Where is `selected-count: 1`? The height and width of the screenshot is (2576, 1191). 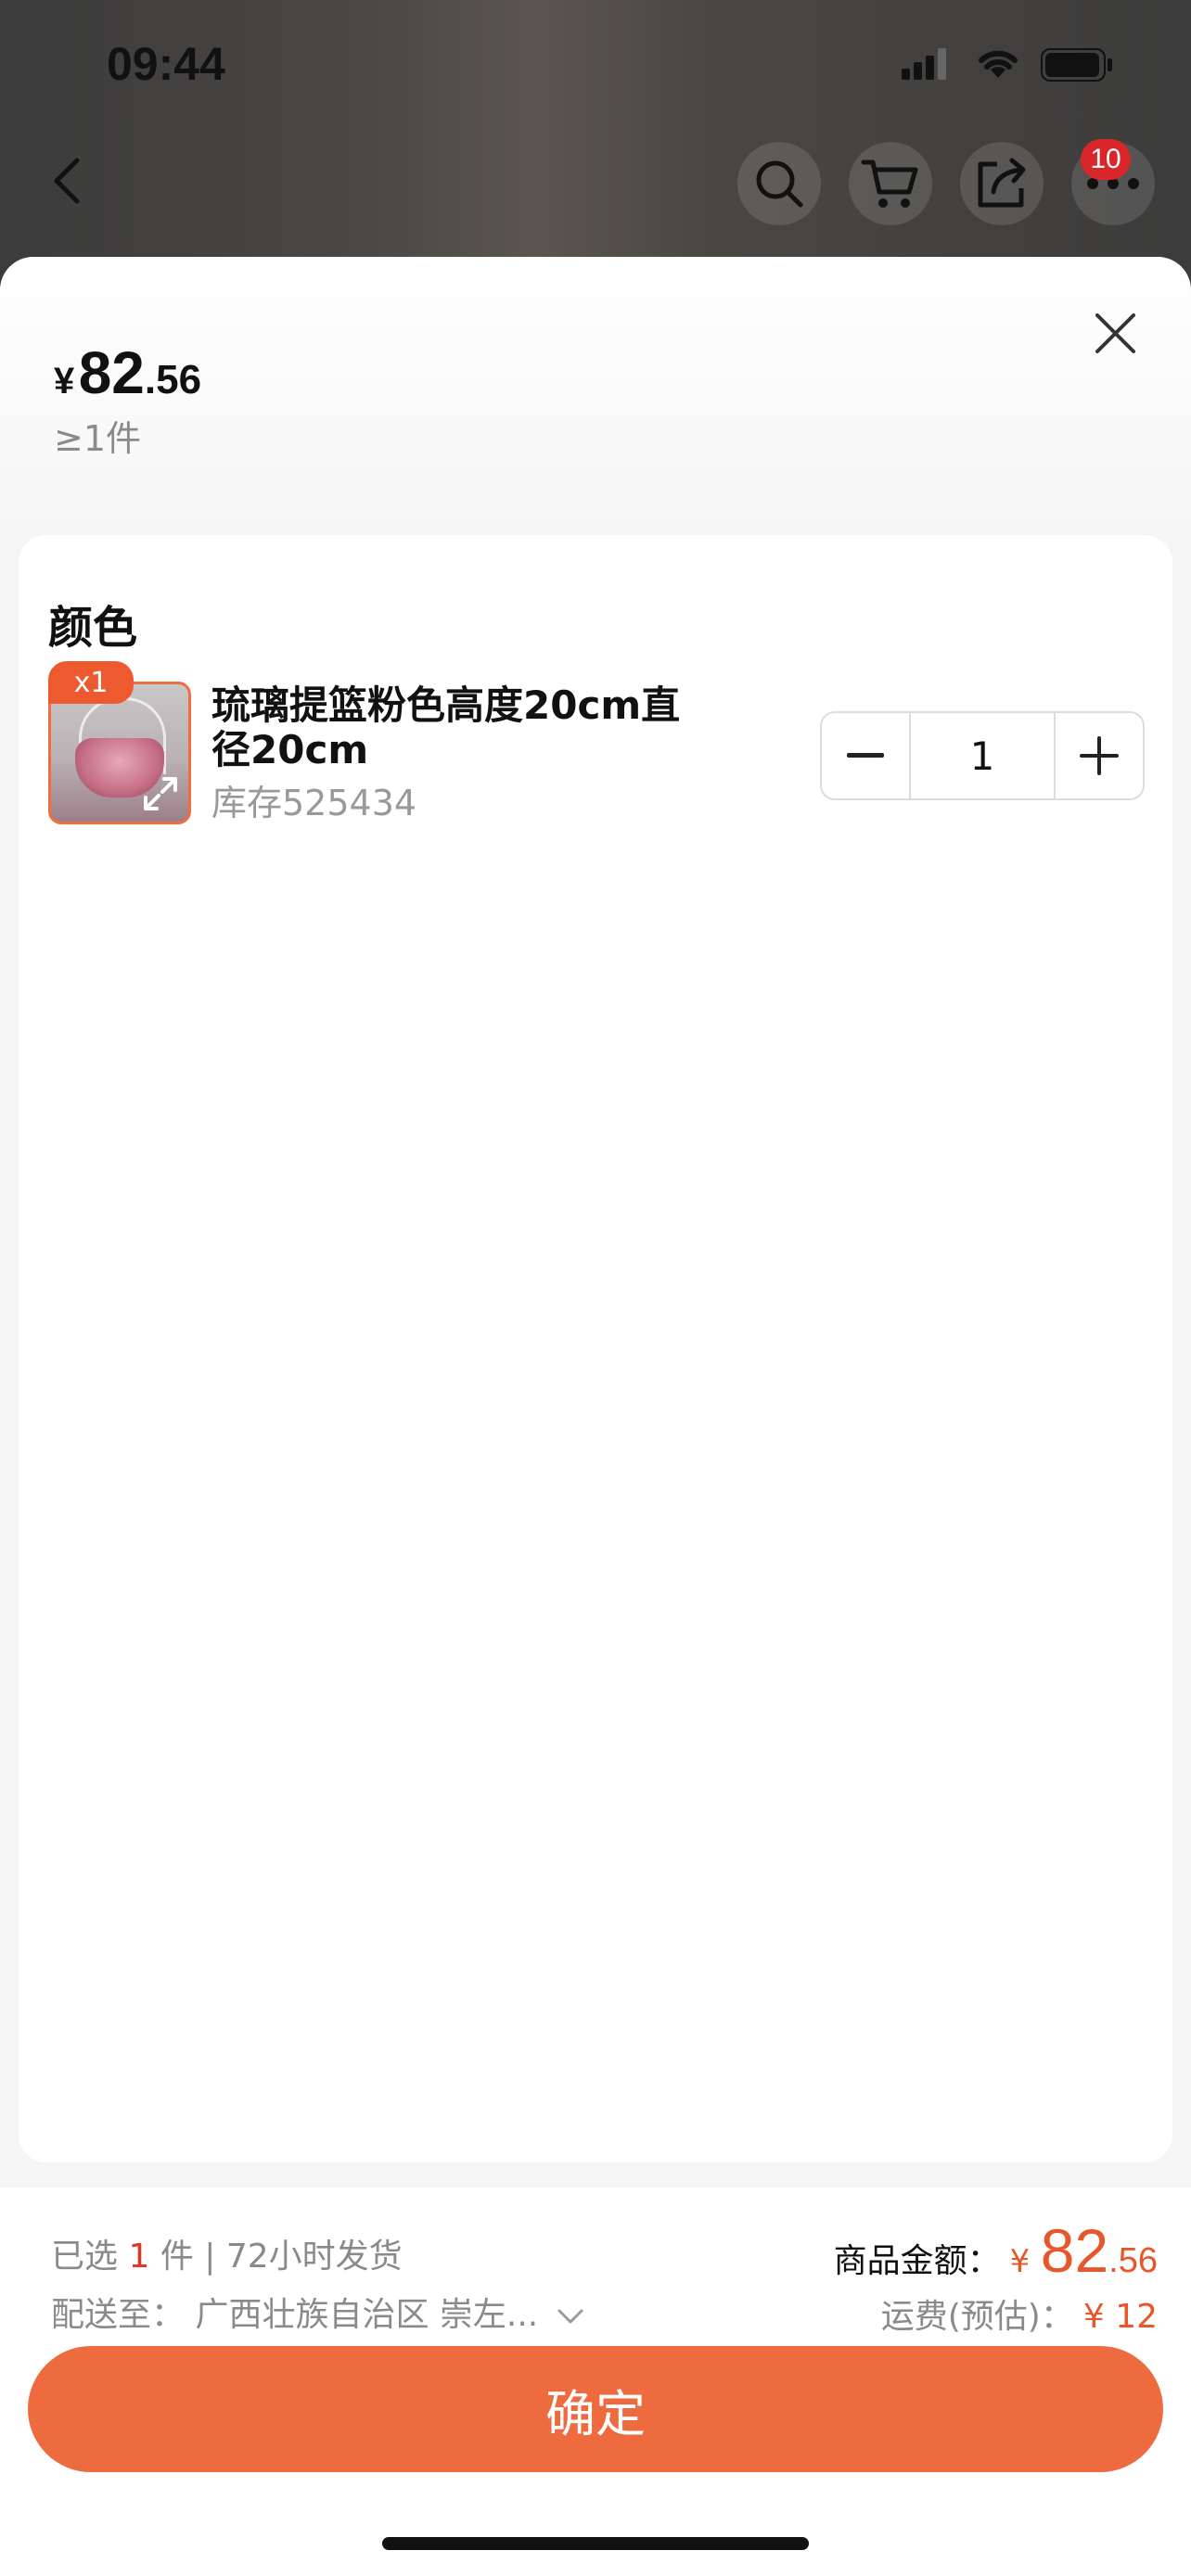
selected-count: 1 is located at coordinates (139, 2257).